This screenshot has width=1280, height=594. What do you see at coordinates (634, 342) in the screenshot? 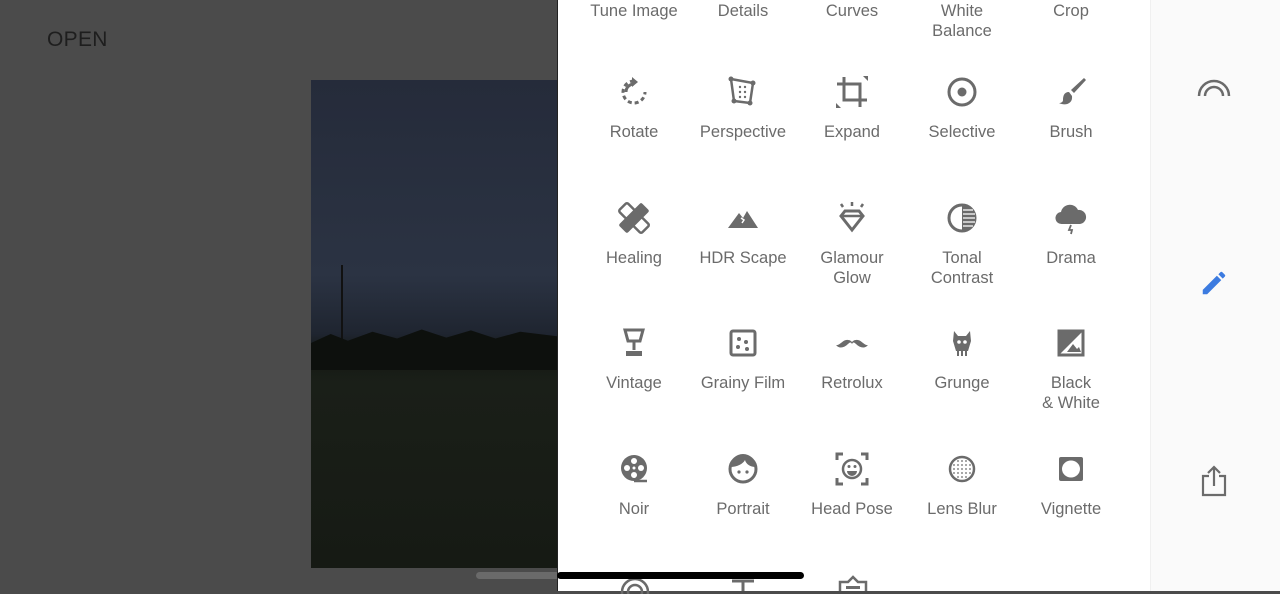
I see `lamp-icon` at bounding box center [634, 342].